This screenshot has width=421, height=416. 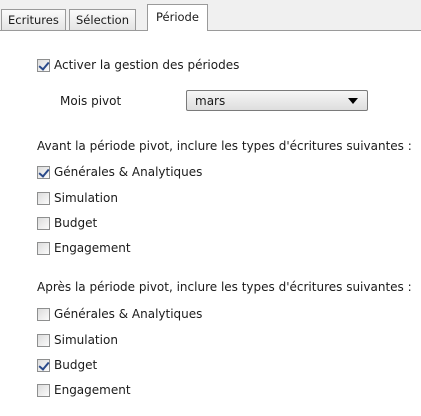 What do you see at coordinates (33, 19) in the screenshot?
I see `tab-ecritures: Ecritures` at bounding box center [33, 19].